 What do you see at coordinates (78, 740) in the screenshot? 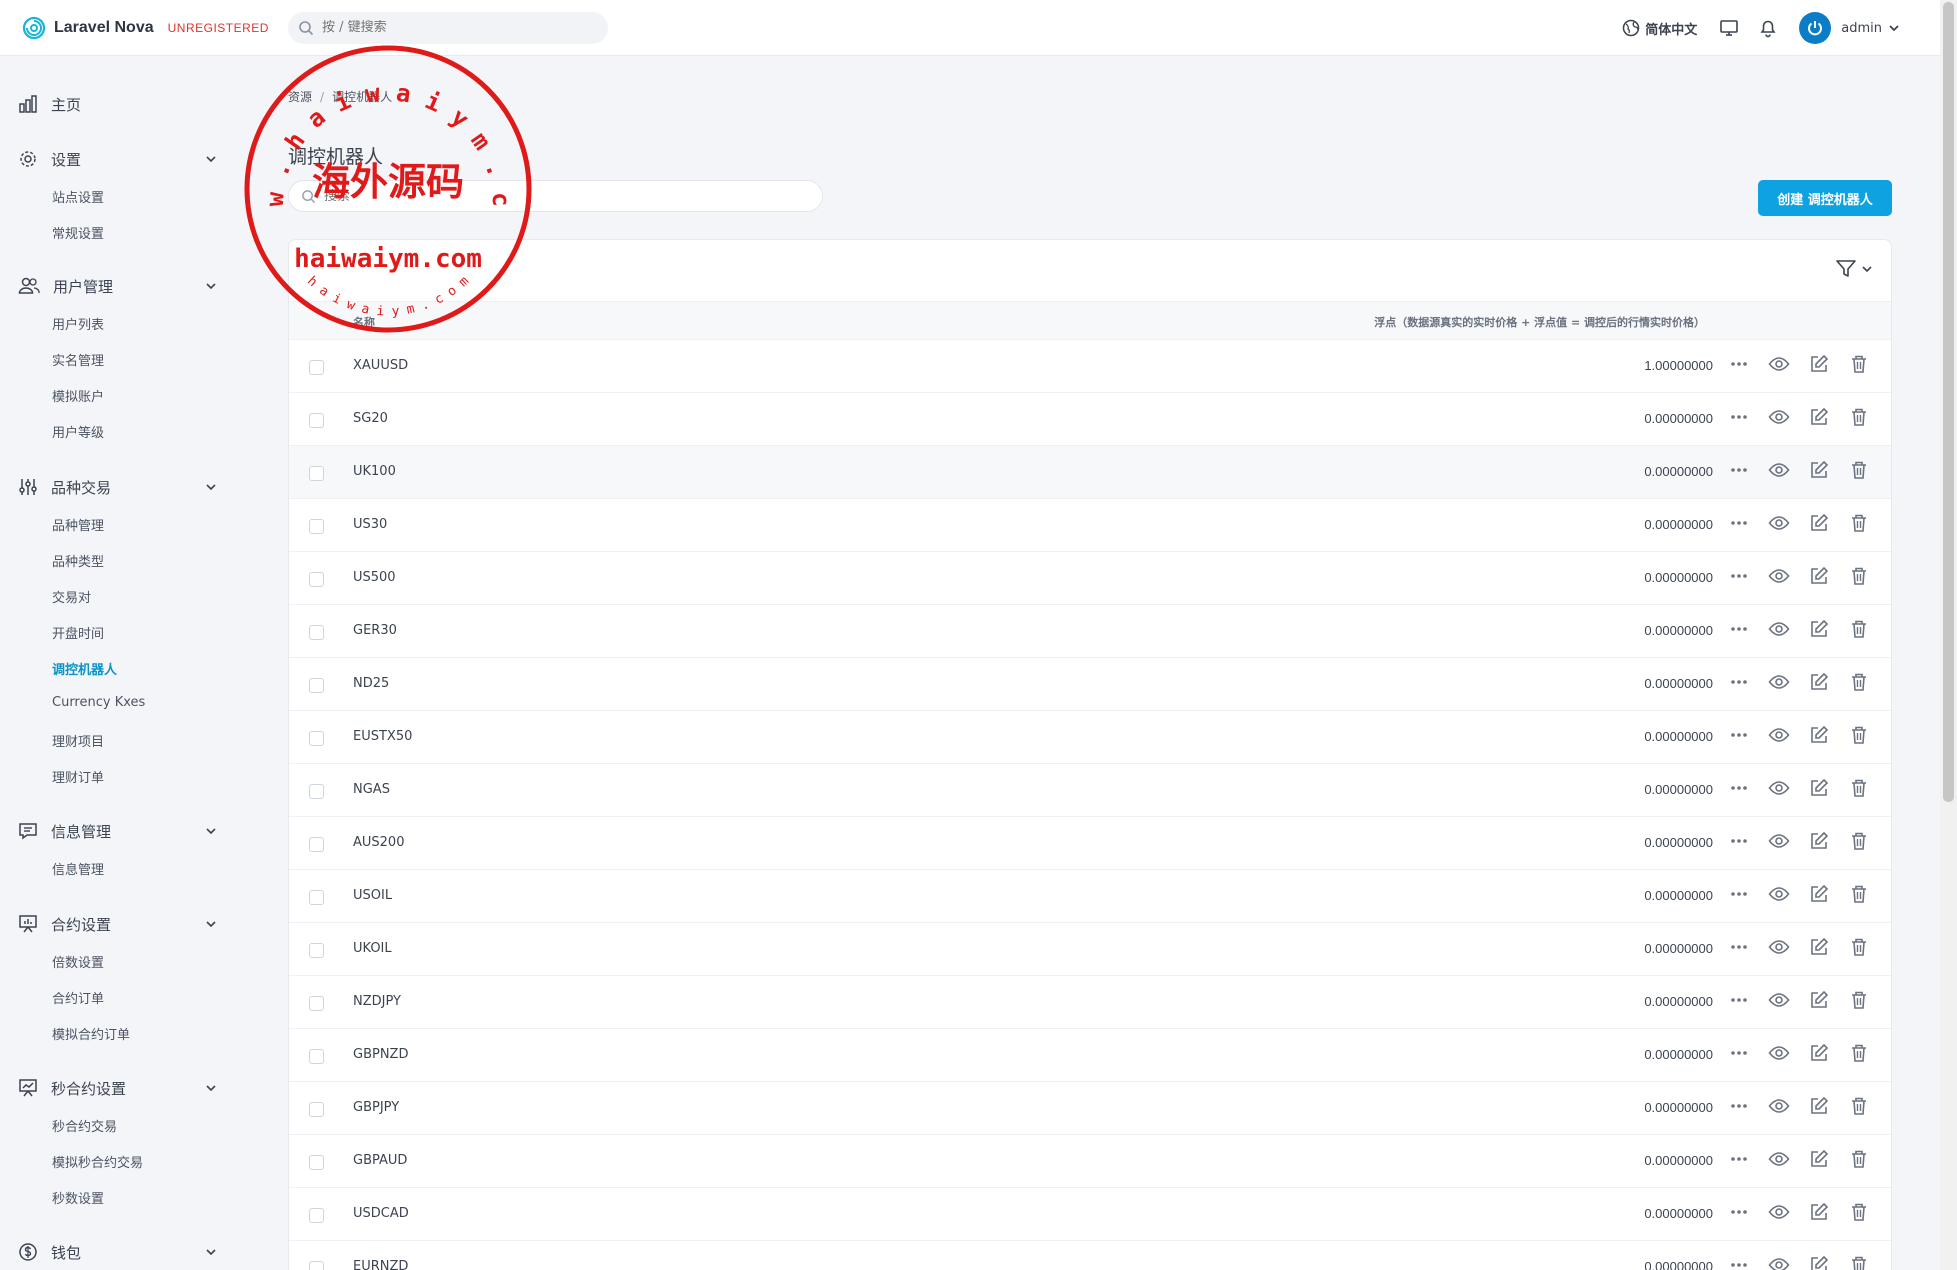
I see `sidebar-item-wealth-projects: 理财项目` at bounding box center [78, 740].